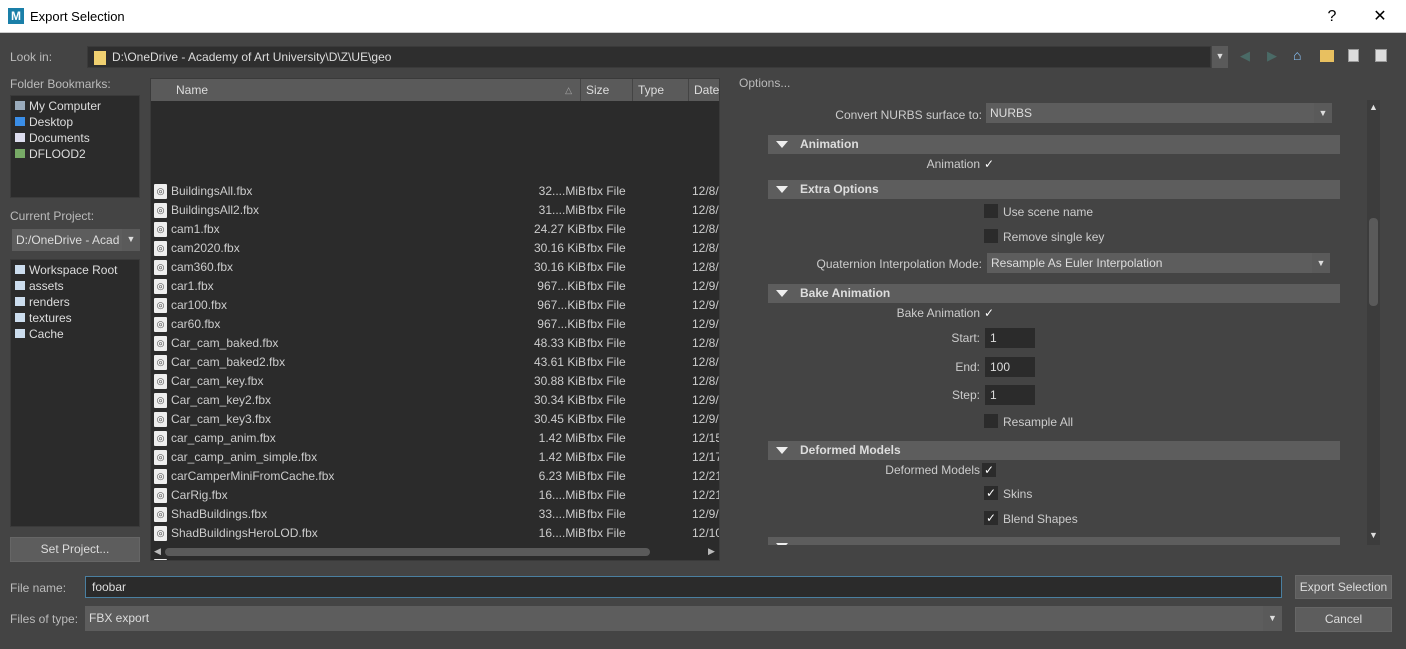 This screenshot has width=1406, height=649. I want to click on file-type-combo: FBX export, so click(674, 618).